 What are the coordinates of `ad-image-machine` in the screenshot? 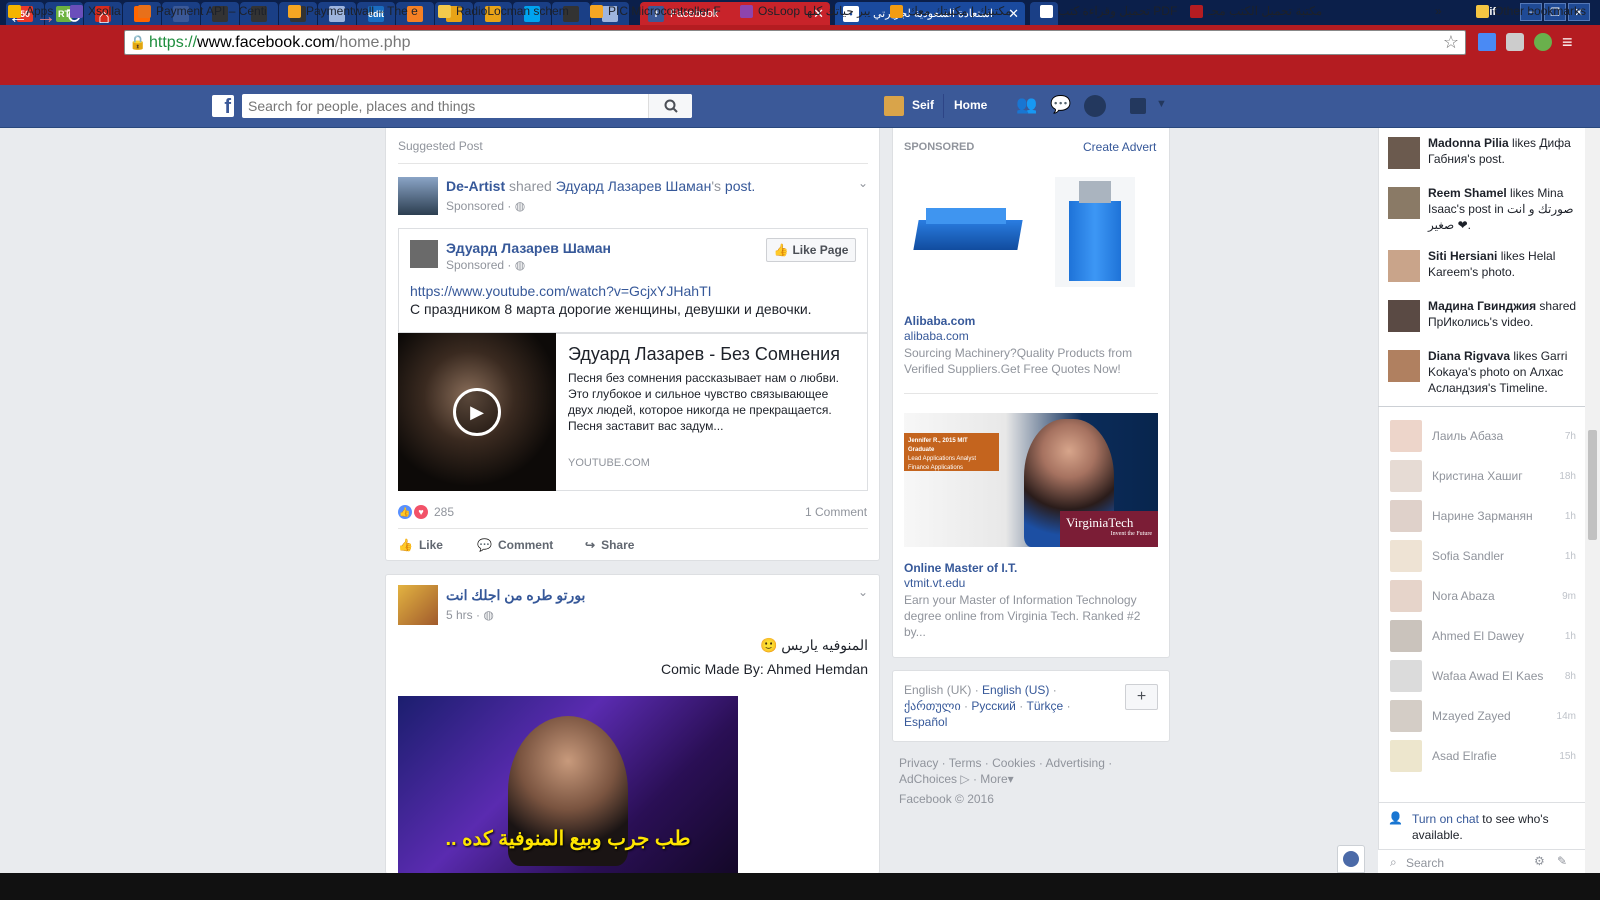 It's located at (968, 235).